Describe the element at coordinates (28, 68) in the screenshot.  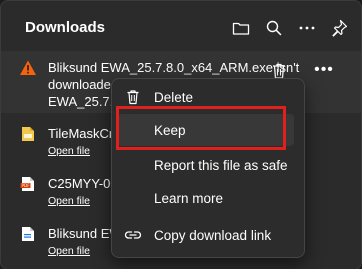
I see `warning-icon` at that location.